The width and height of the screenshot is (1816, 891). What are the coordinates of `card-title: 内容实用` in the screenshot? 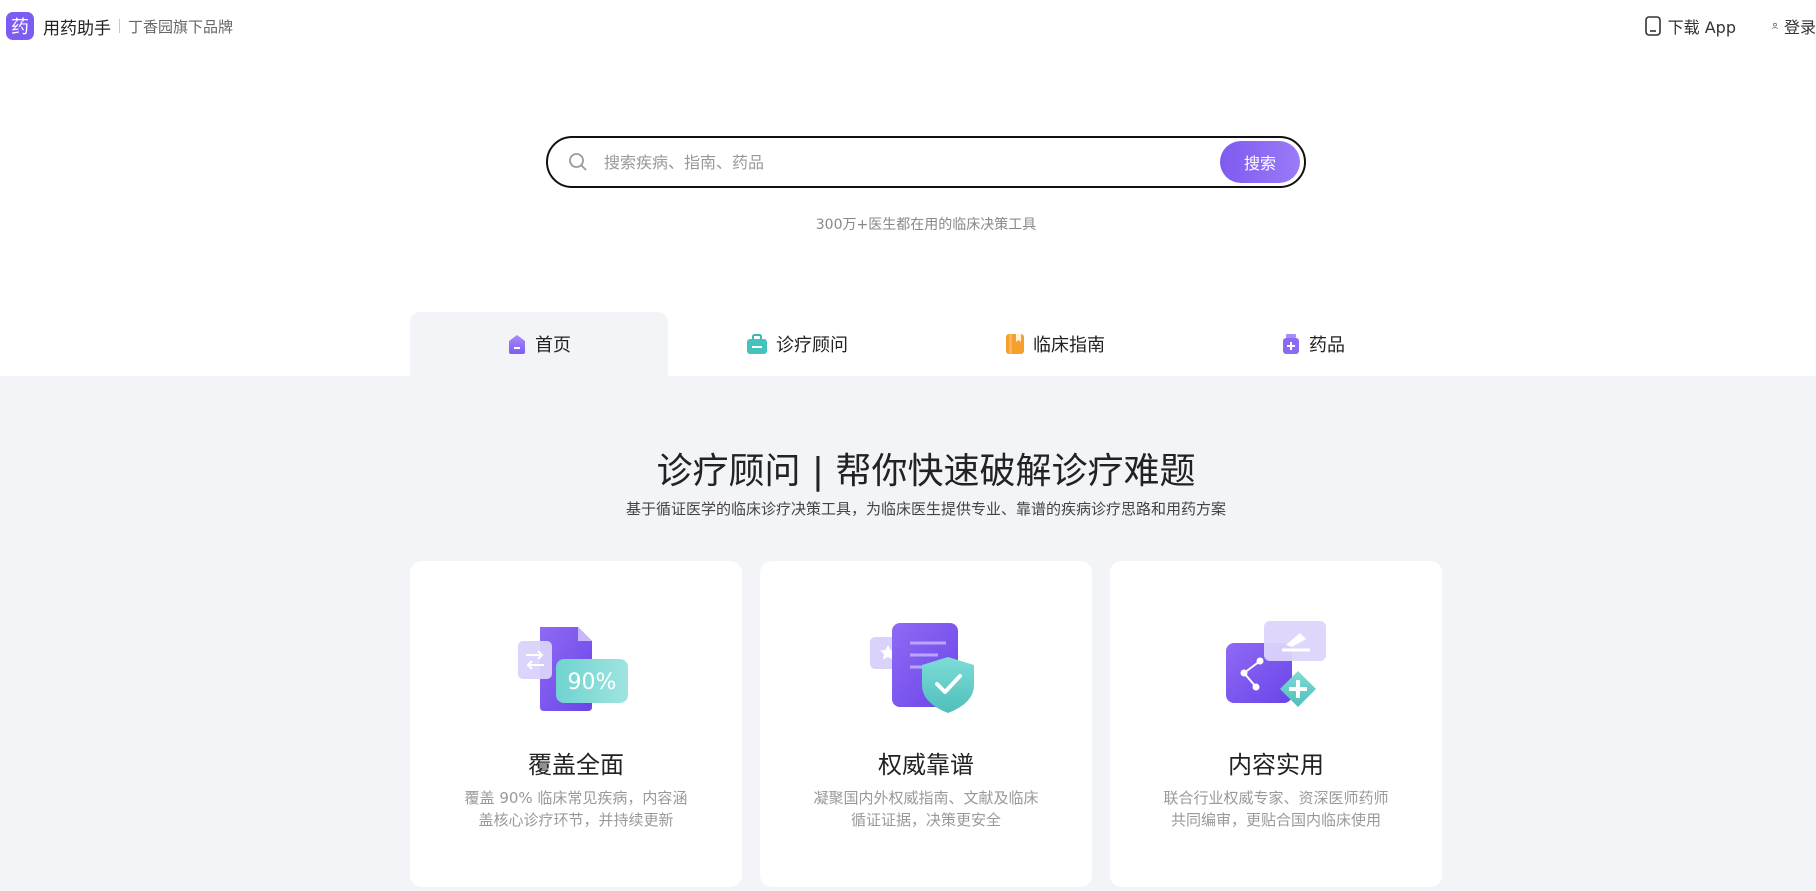 It's located at (1276, 765).